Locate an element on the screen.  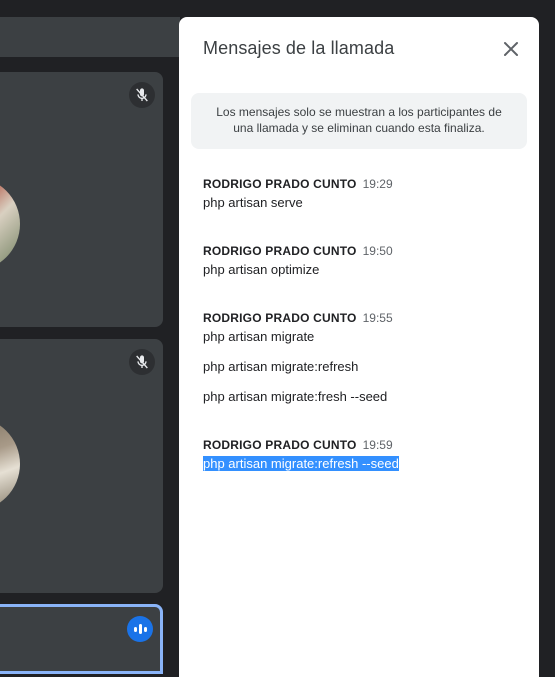
message-time: 19:55 is located at coordinates (377, 318).